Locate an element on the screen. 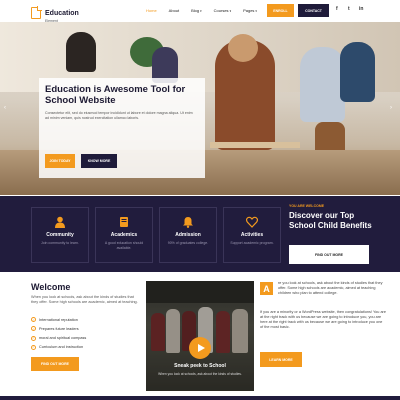  feature-desc: A good education should available. is located at coordinates (124, 245).